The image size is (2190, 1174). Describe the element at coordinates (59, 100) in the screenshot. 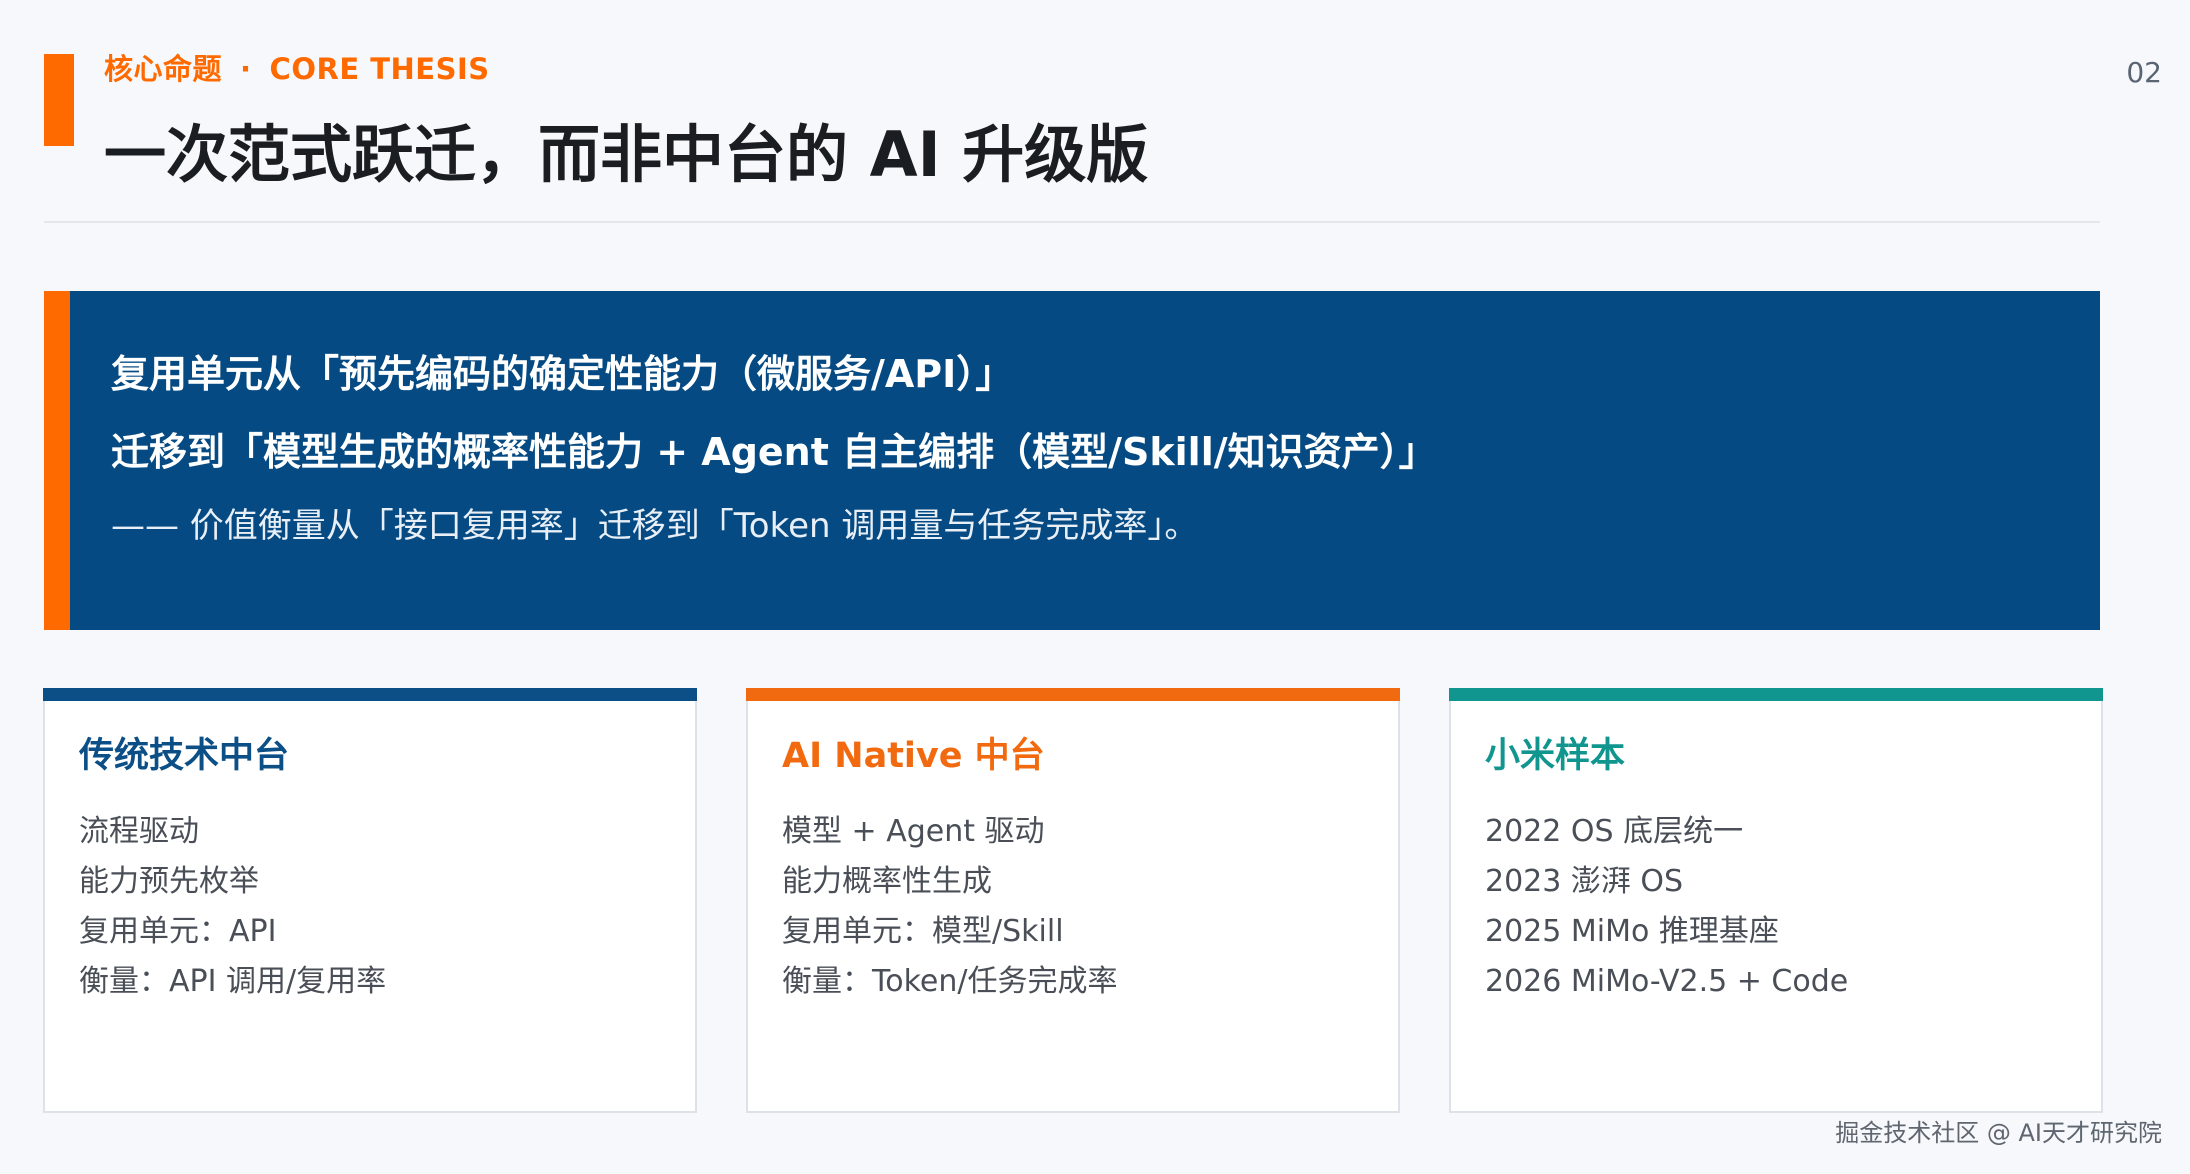

I see `header-accent-bar` at that location.